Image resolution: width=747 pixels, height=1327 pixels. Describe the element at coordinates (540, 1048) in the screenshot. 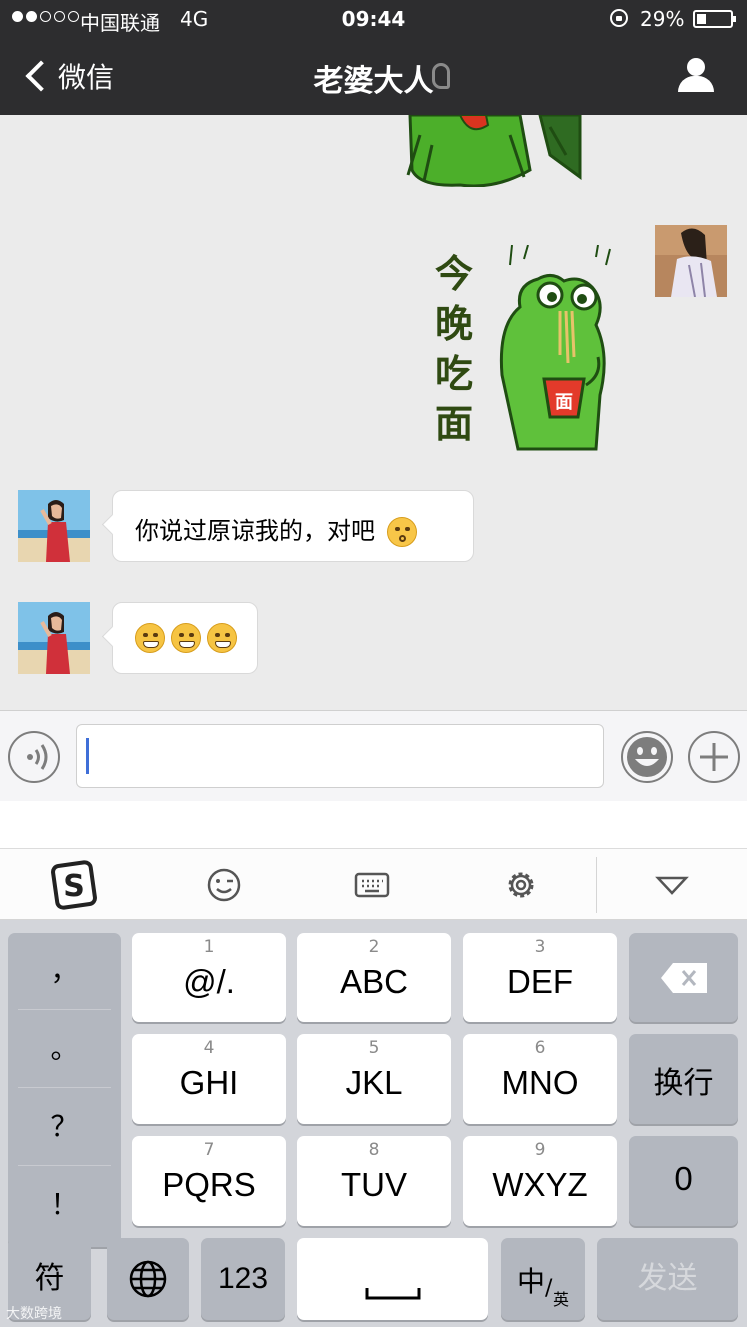

I see `key-number: 6` at that location.